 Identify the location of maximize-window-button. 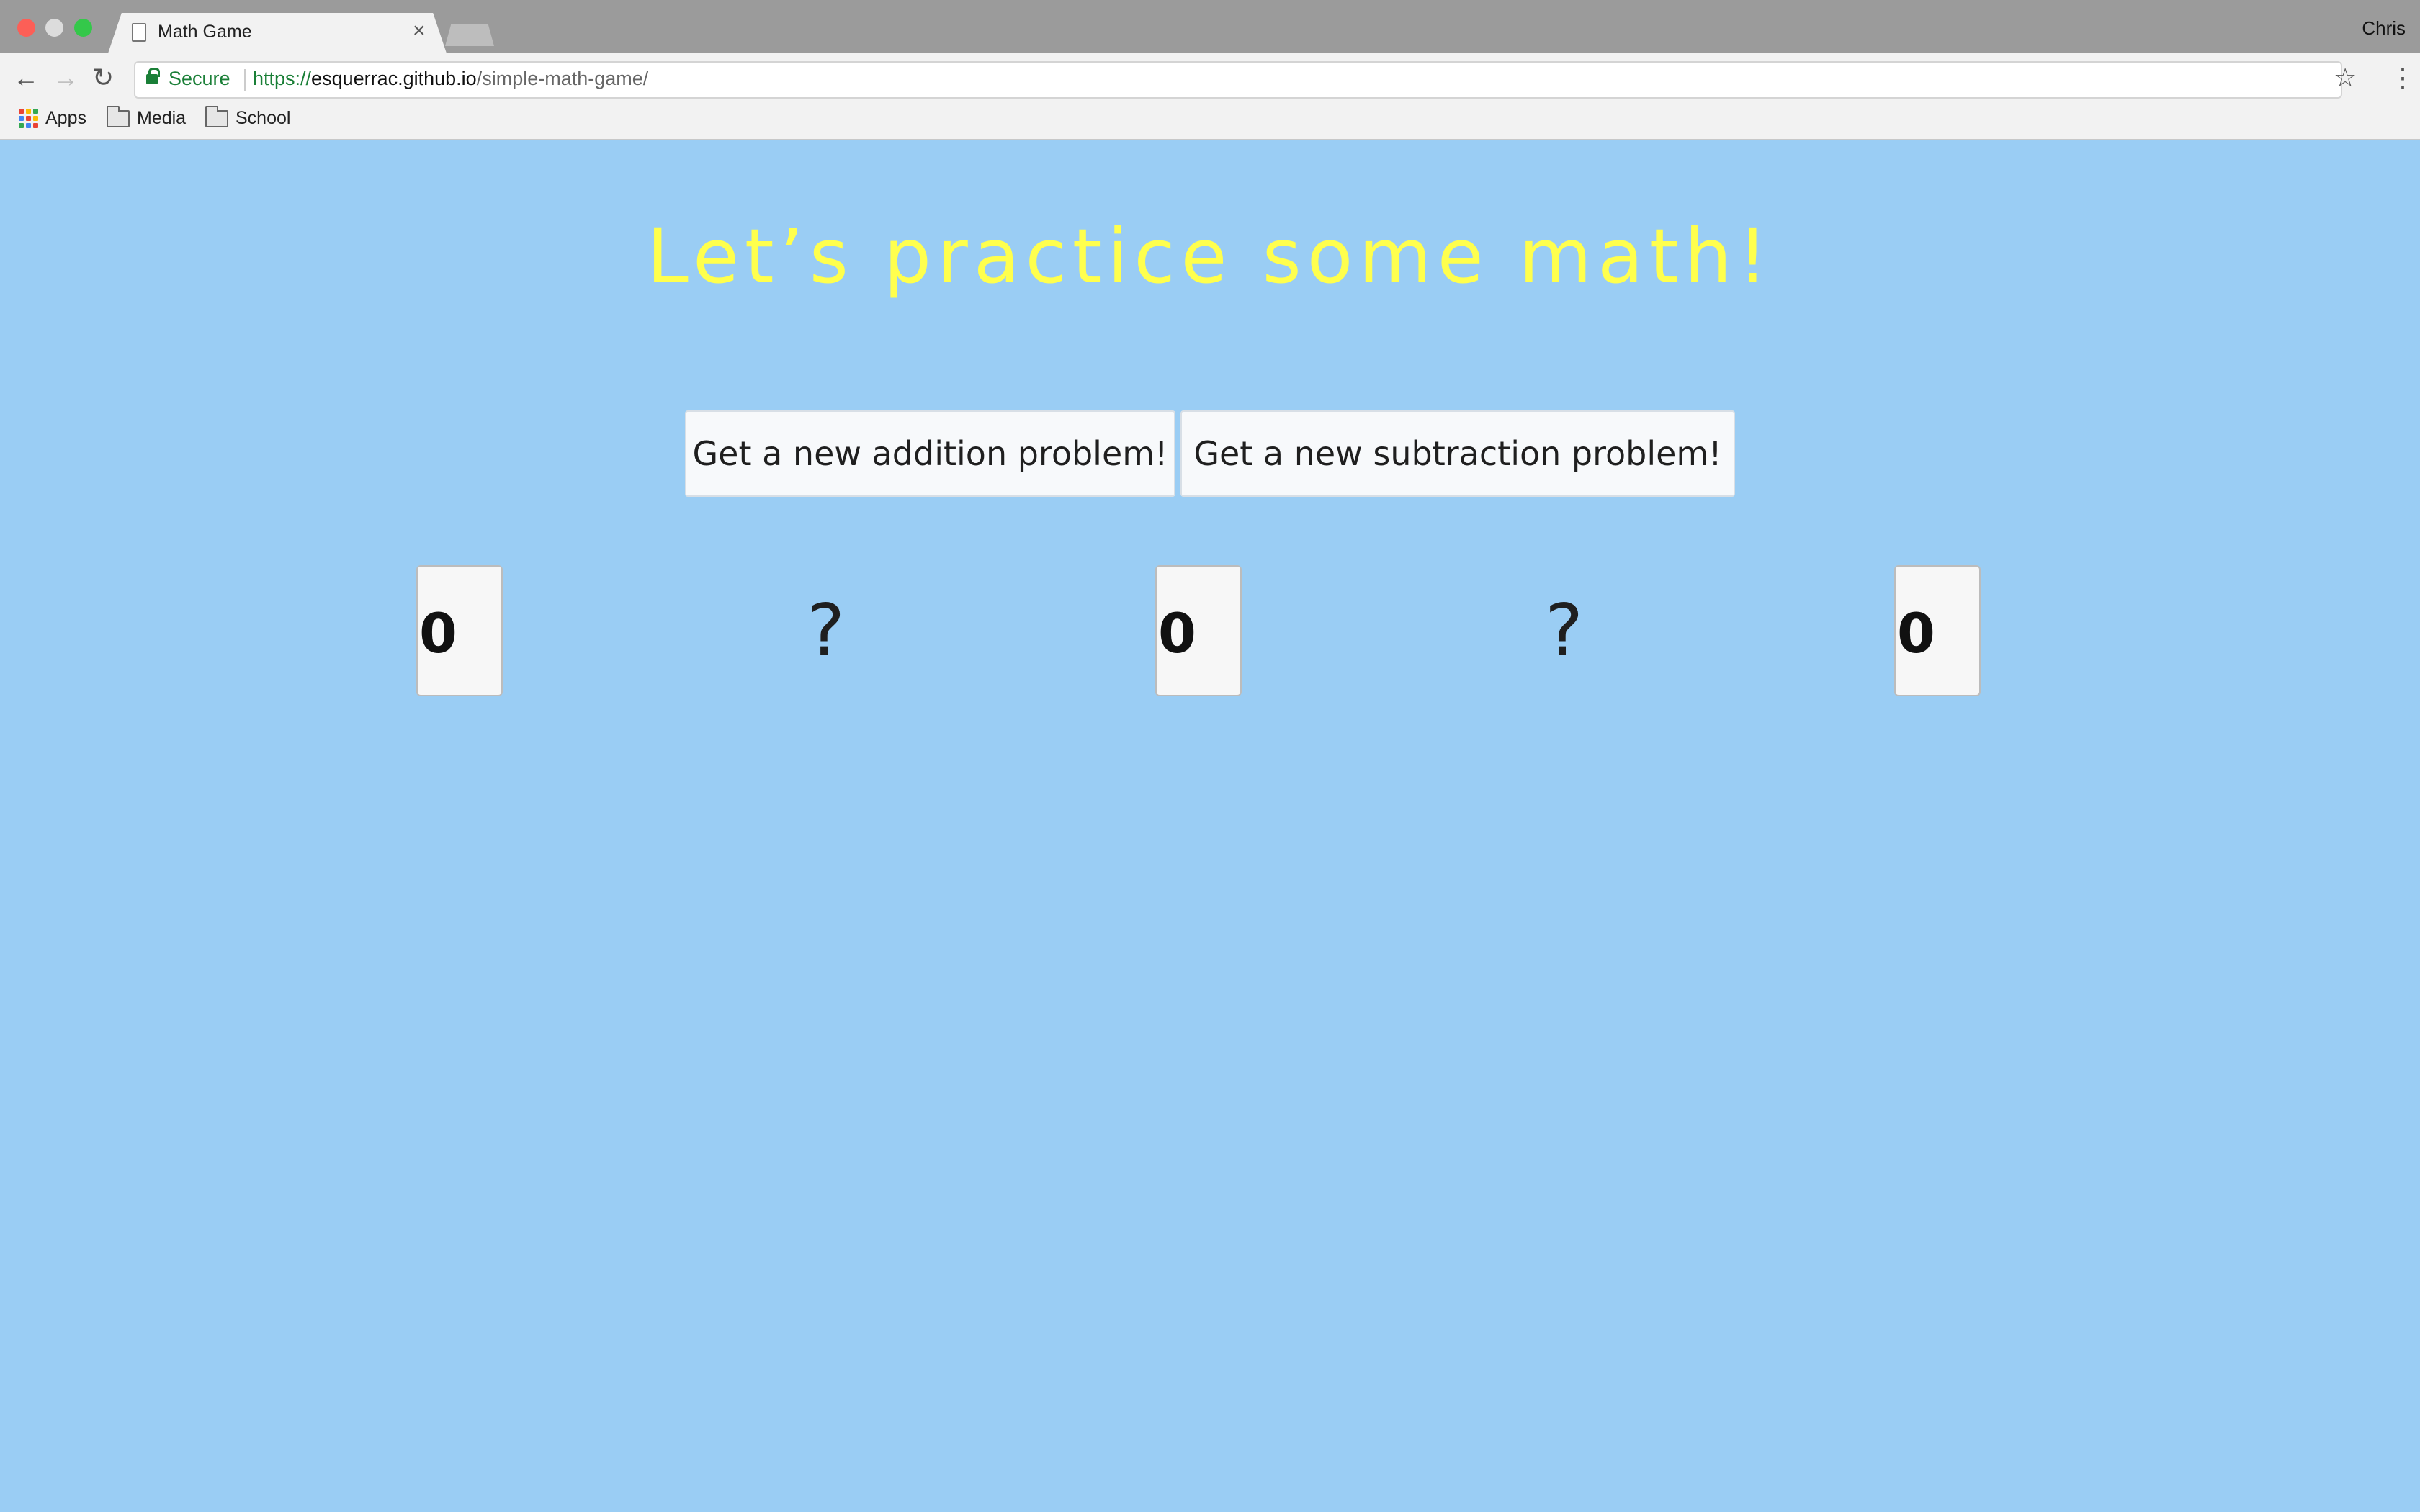
(83, 28).